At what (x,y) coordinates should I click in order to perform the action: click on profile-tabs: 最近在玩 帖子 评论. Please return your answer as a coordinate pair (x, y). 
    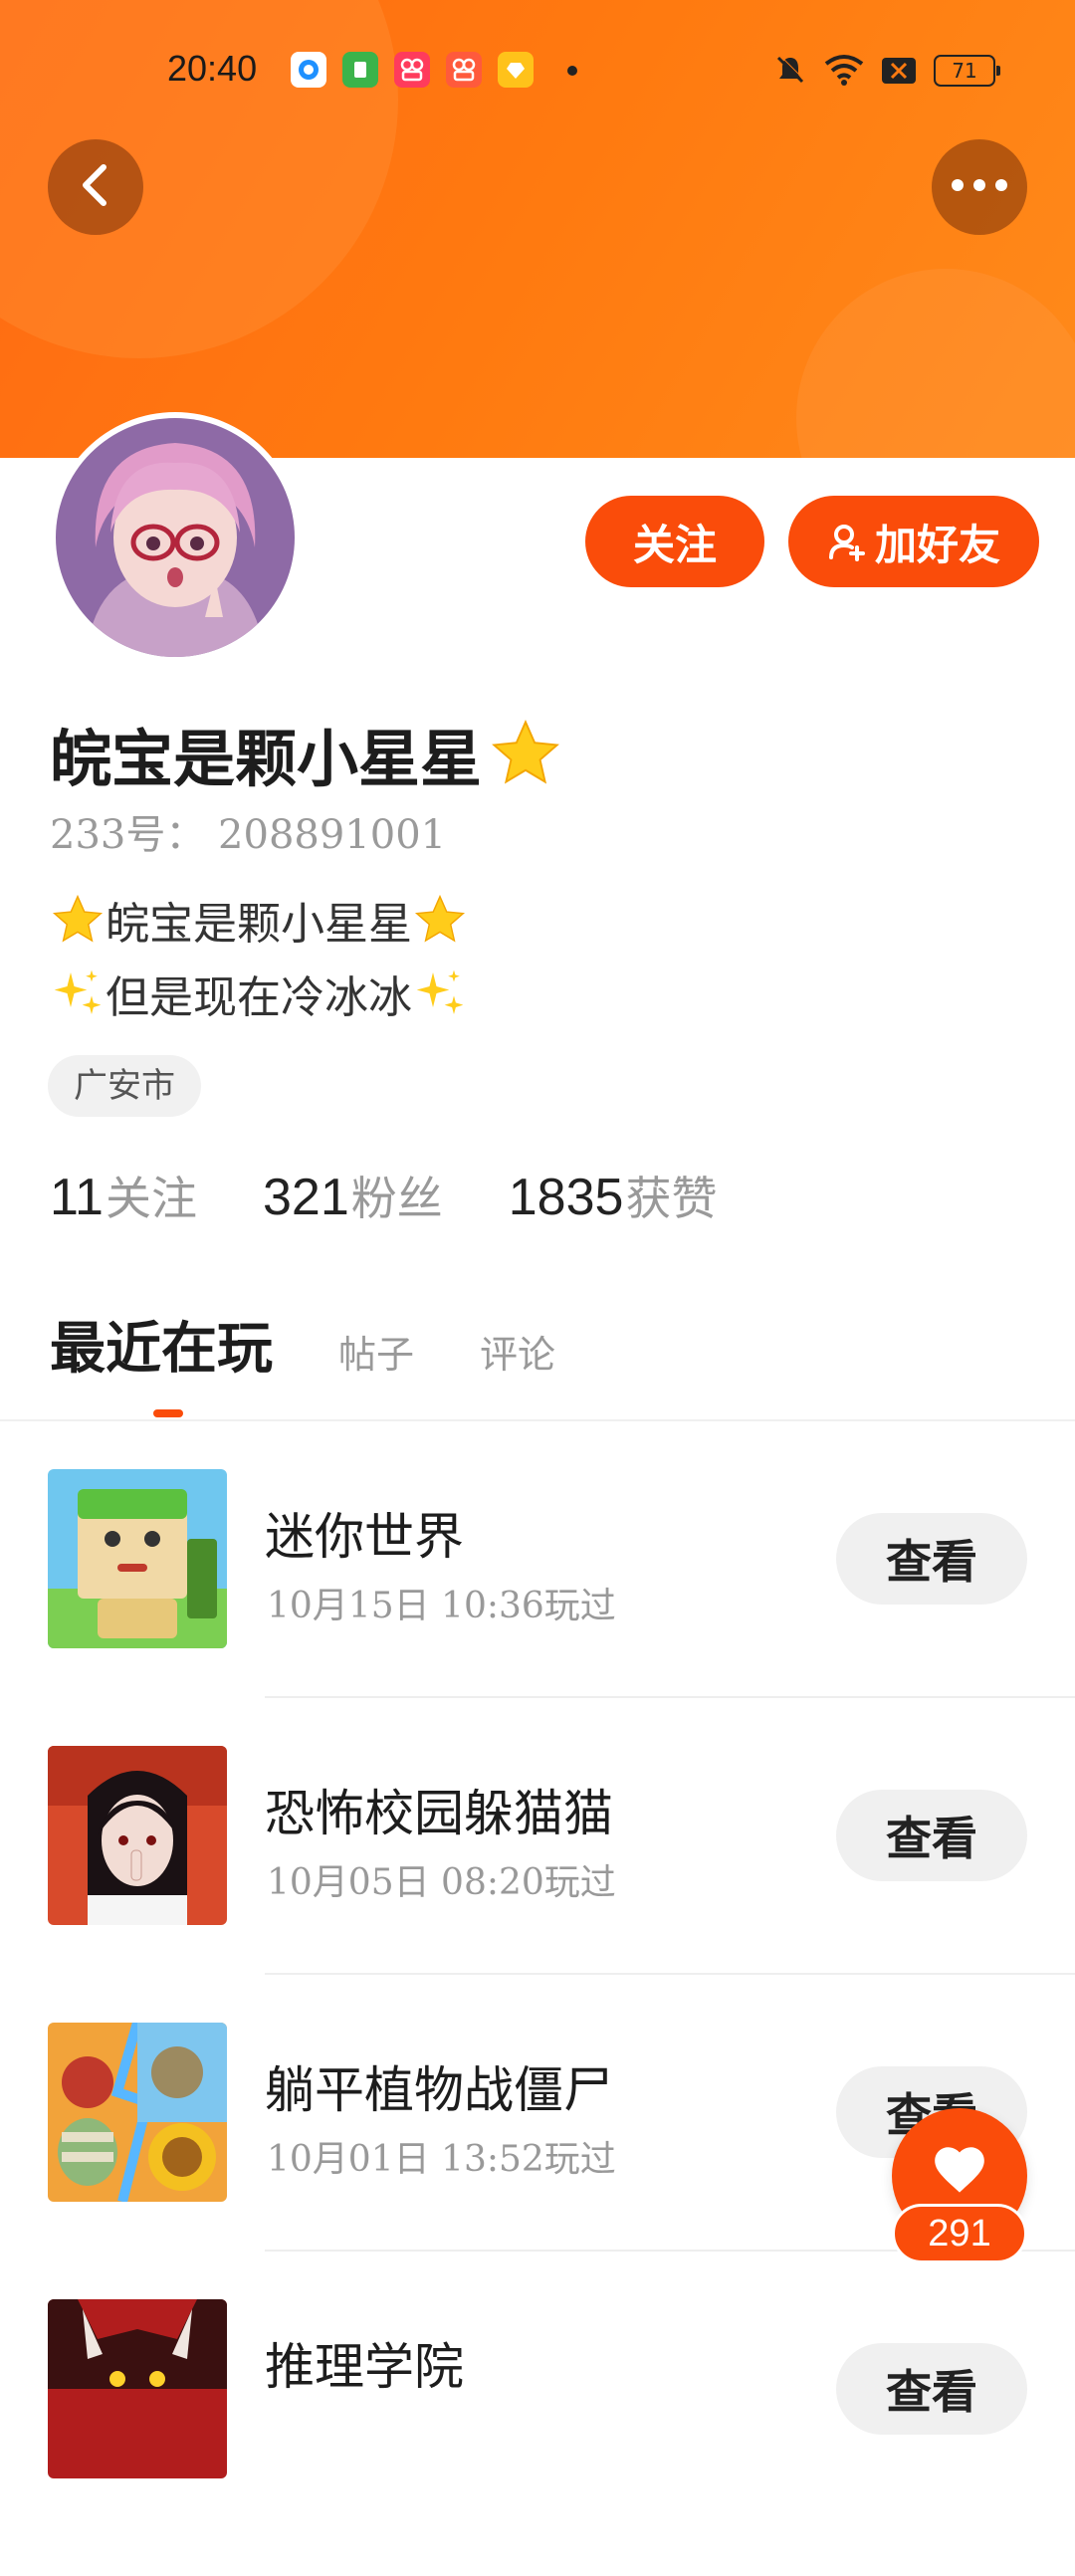
    Looking at the image, I should click on (302, 1344).